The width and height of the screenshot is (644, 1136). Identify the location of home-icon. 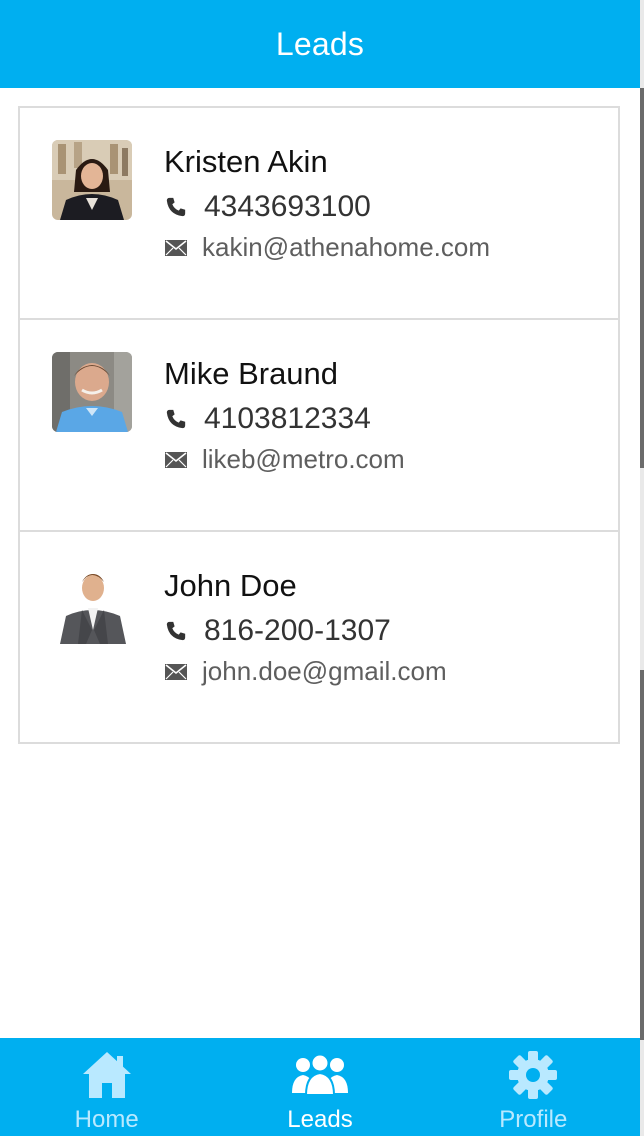
(107, 1075).